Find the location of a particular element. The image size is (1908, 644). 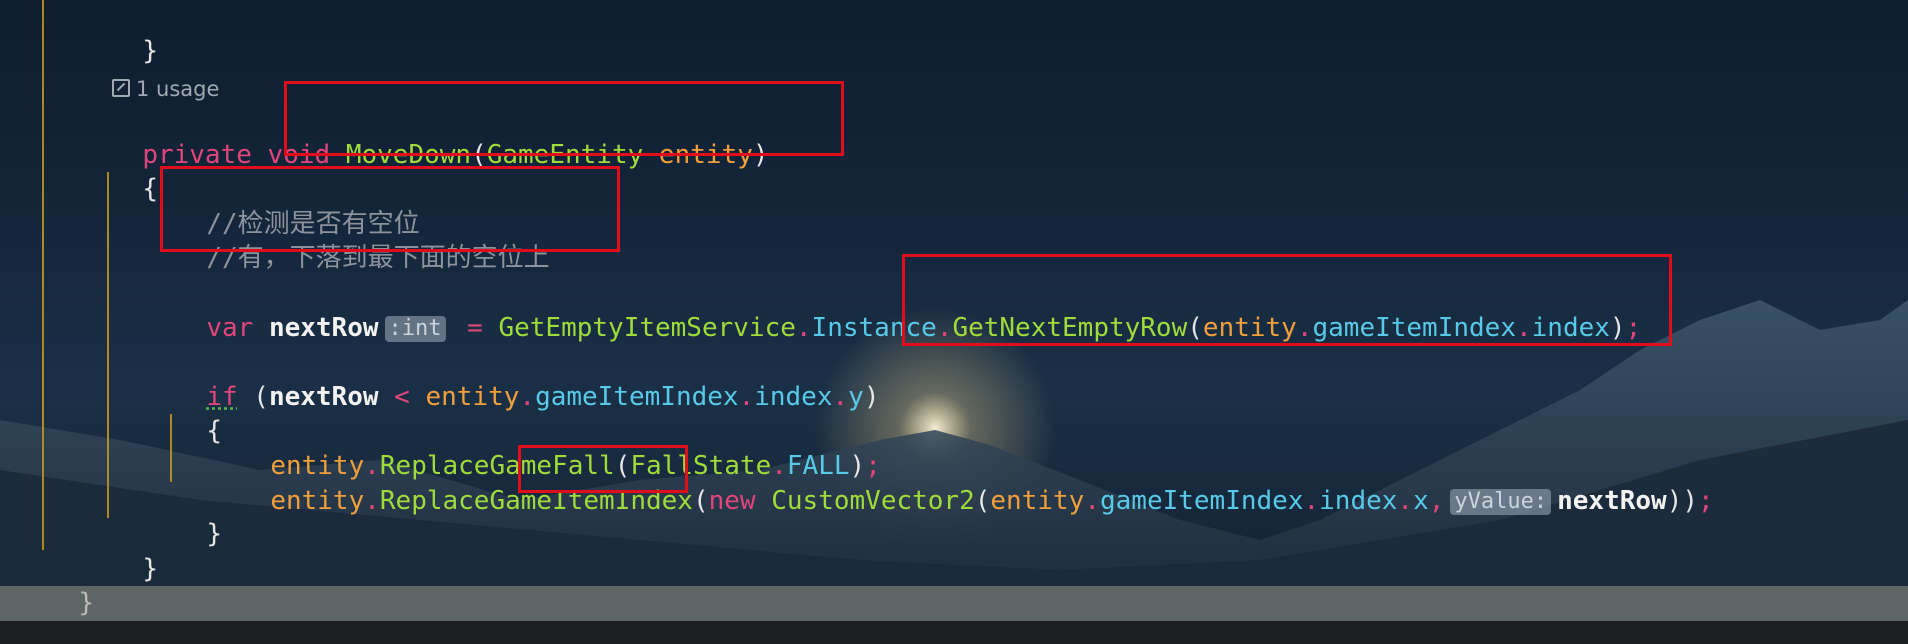

highlight-replace-index is located at coordinates (603, 469).